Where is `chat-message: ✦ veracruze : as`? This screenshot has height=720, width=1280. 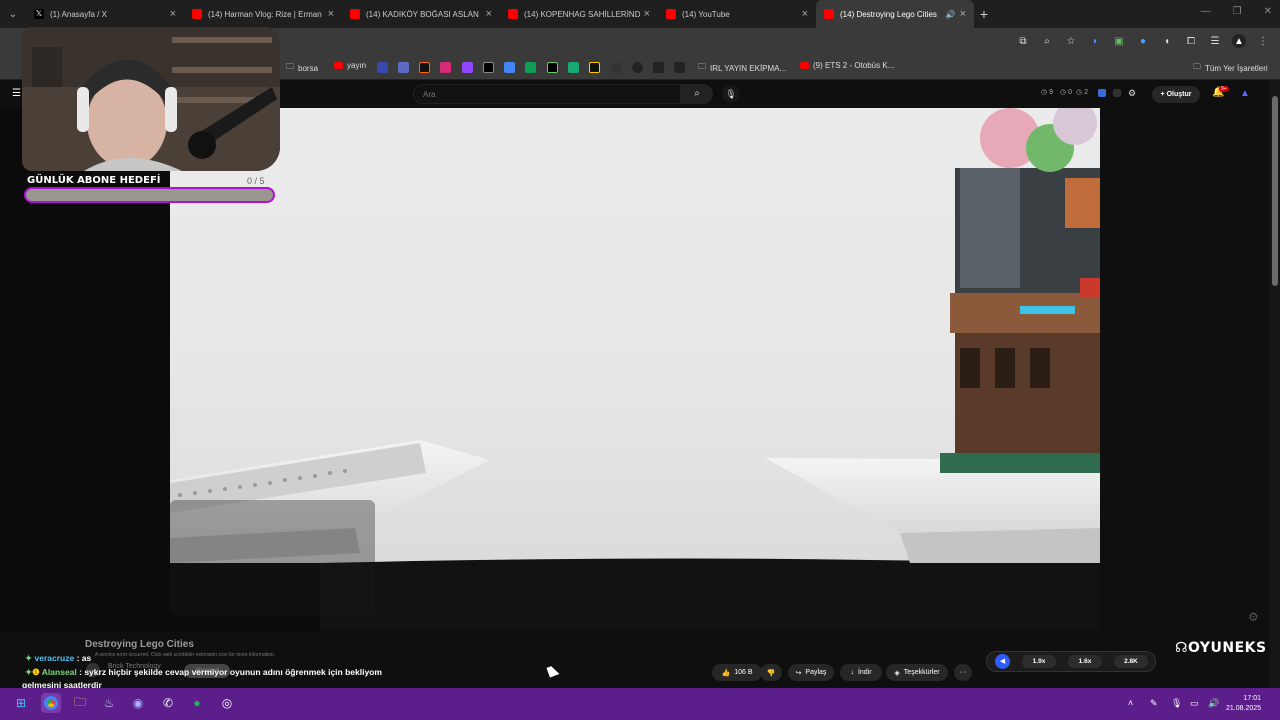 chat-message: ✦ veracruze : as is located at coordinates (58, 658).